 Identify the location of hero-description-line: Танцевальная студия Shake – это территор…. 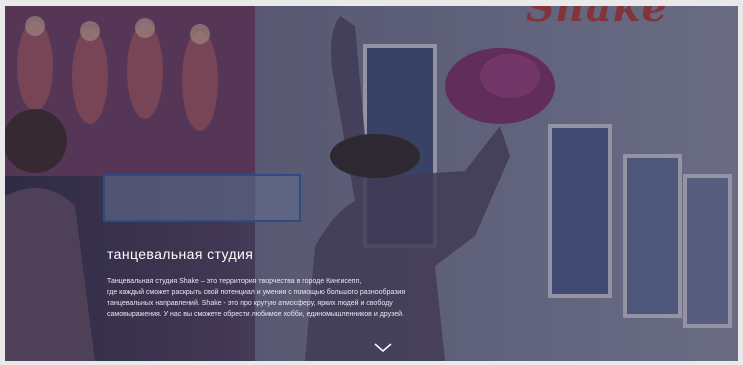
(234, 281).